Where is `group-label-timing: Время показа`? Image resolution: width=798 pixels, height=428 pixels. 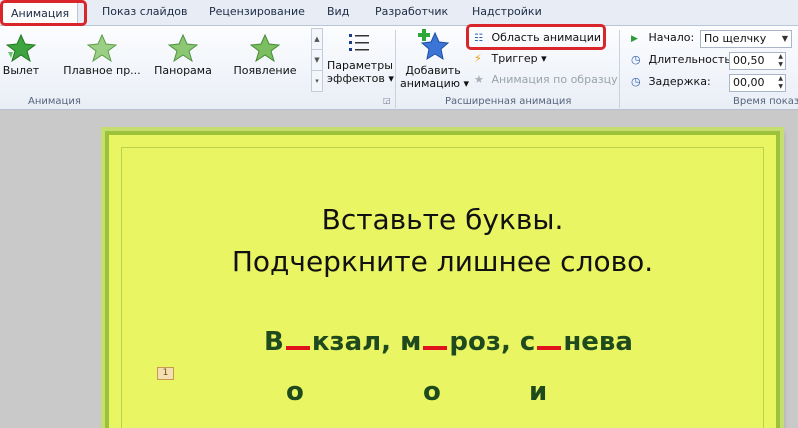
group-label-timing: Время показа is located at coordinates (765, 101).